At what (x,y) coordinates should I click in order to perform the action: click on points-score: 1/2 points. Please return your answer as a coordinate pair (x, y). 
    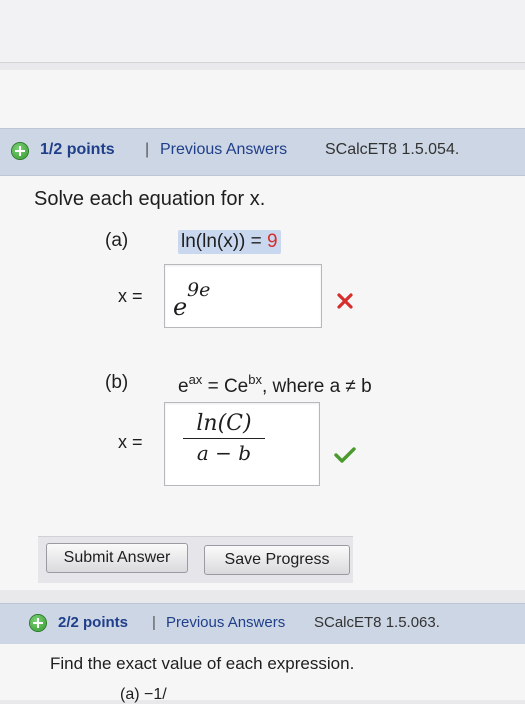
    Looking at the image, I should click on (77, 149).